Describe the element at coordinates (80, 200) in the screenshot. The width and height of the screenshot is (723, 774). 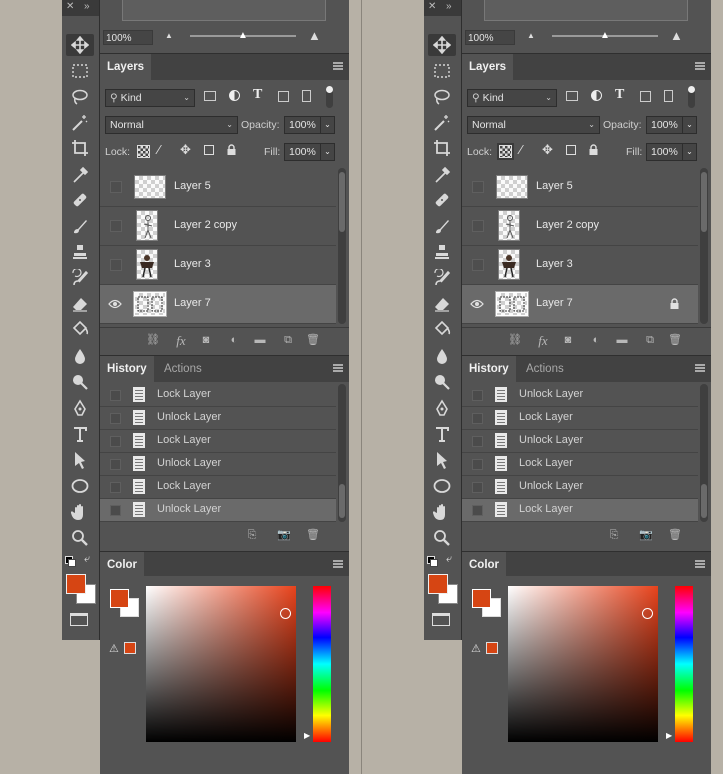
I see `healing-brush-icon` at that location.